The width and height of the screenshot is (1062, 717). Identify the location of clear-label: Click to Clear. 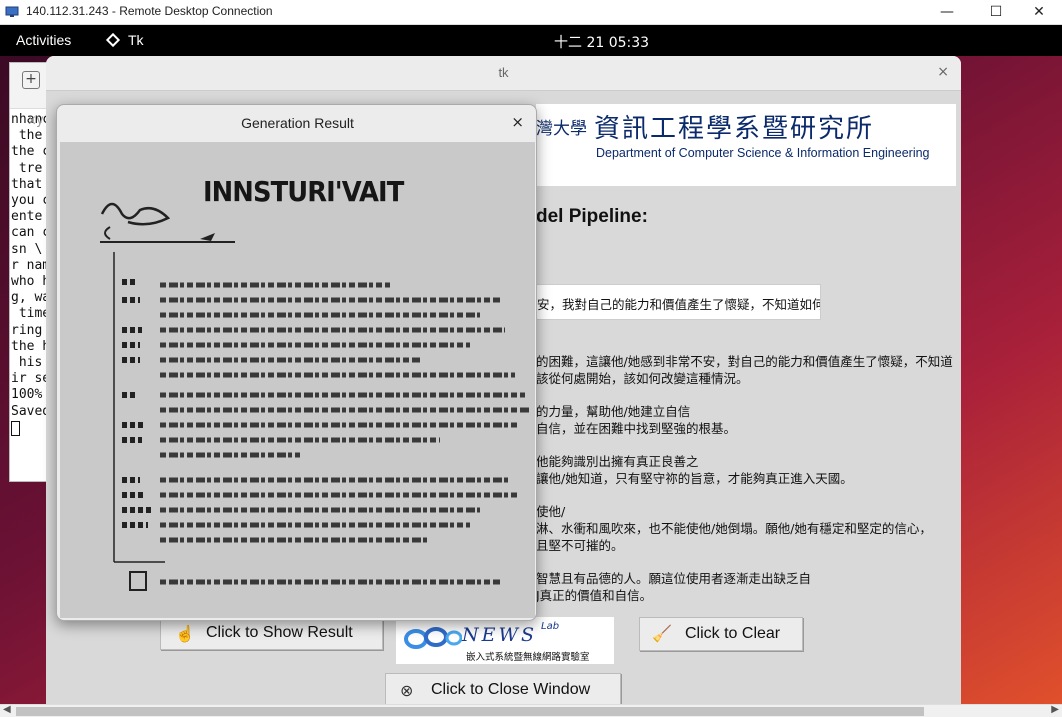
(733, 633).